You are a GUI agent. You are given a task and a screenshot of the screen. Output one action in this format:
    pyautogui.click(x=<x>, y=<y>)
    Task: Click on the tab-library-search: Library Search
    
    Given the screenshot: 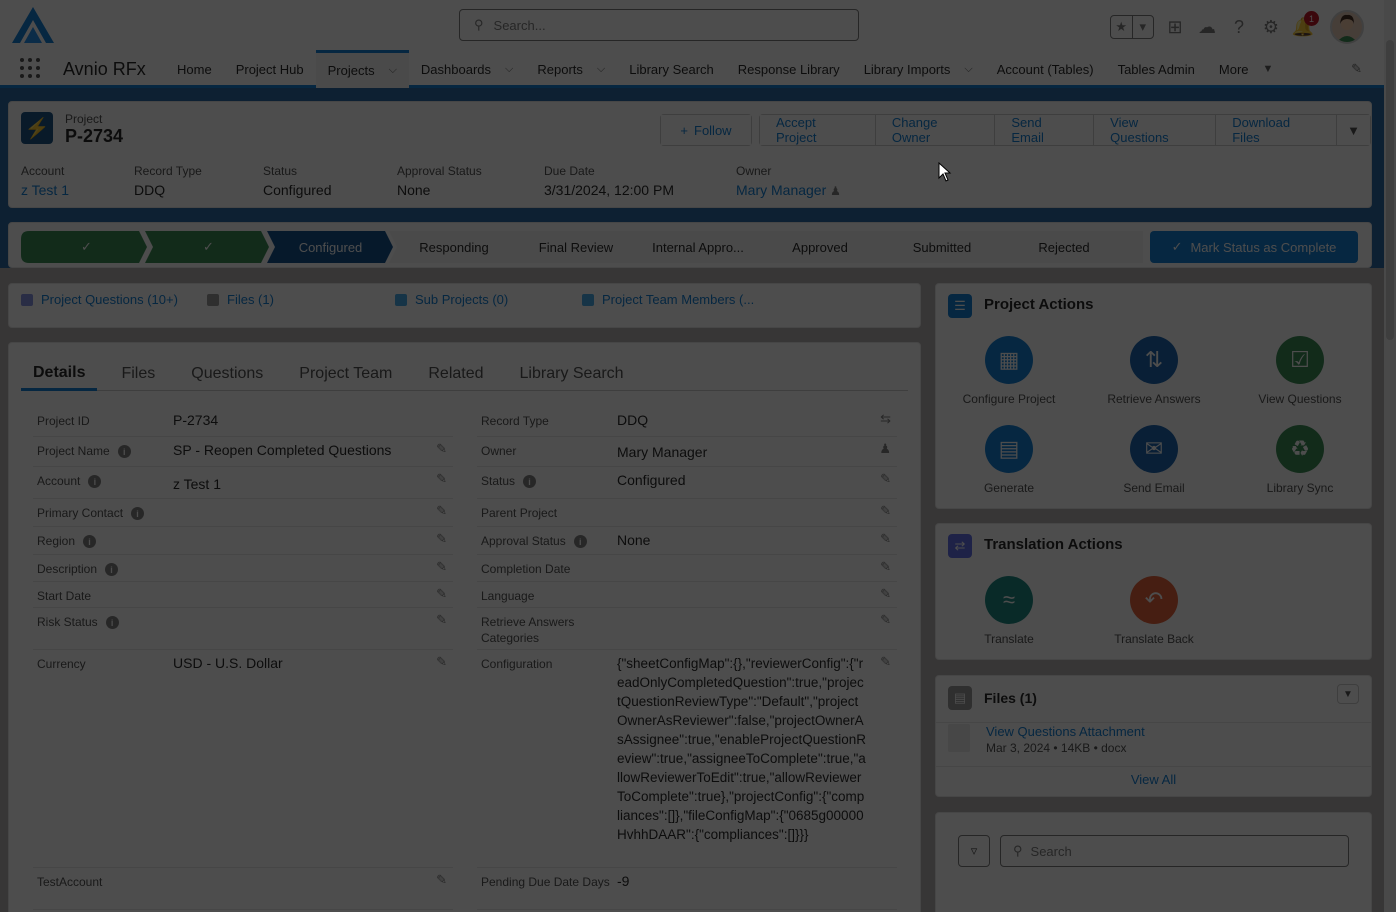 What is the action you would take?
    pyautogui.click(x=572, y=374)
    